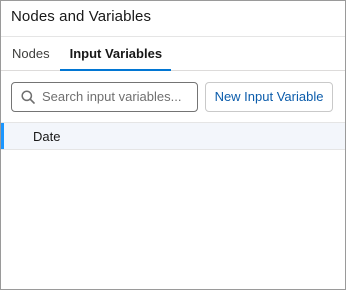 This screenshot has height=290, width=346. I want to click on input-variables-list: Date, so click(173, 136).